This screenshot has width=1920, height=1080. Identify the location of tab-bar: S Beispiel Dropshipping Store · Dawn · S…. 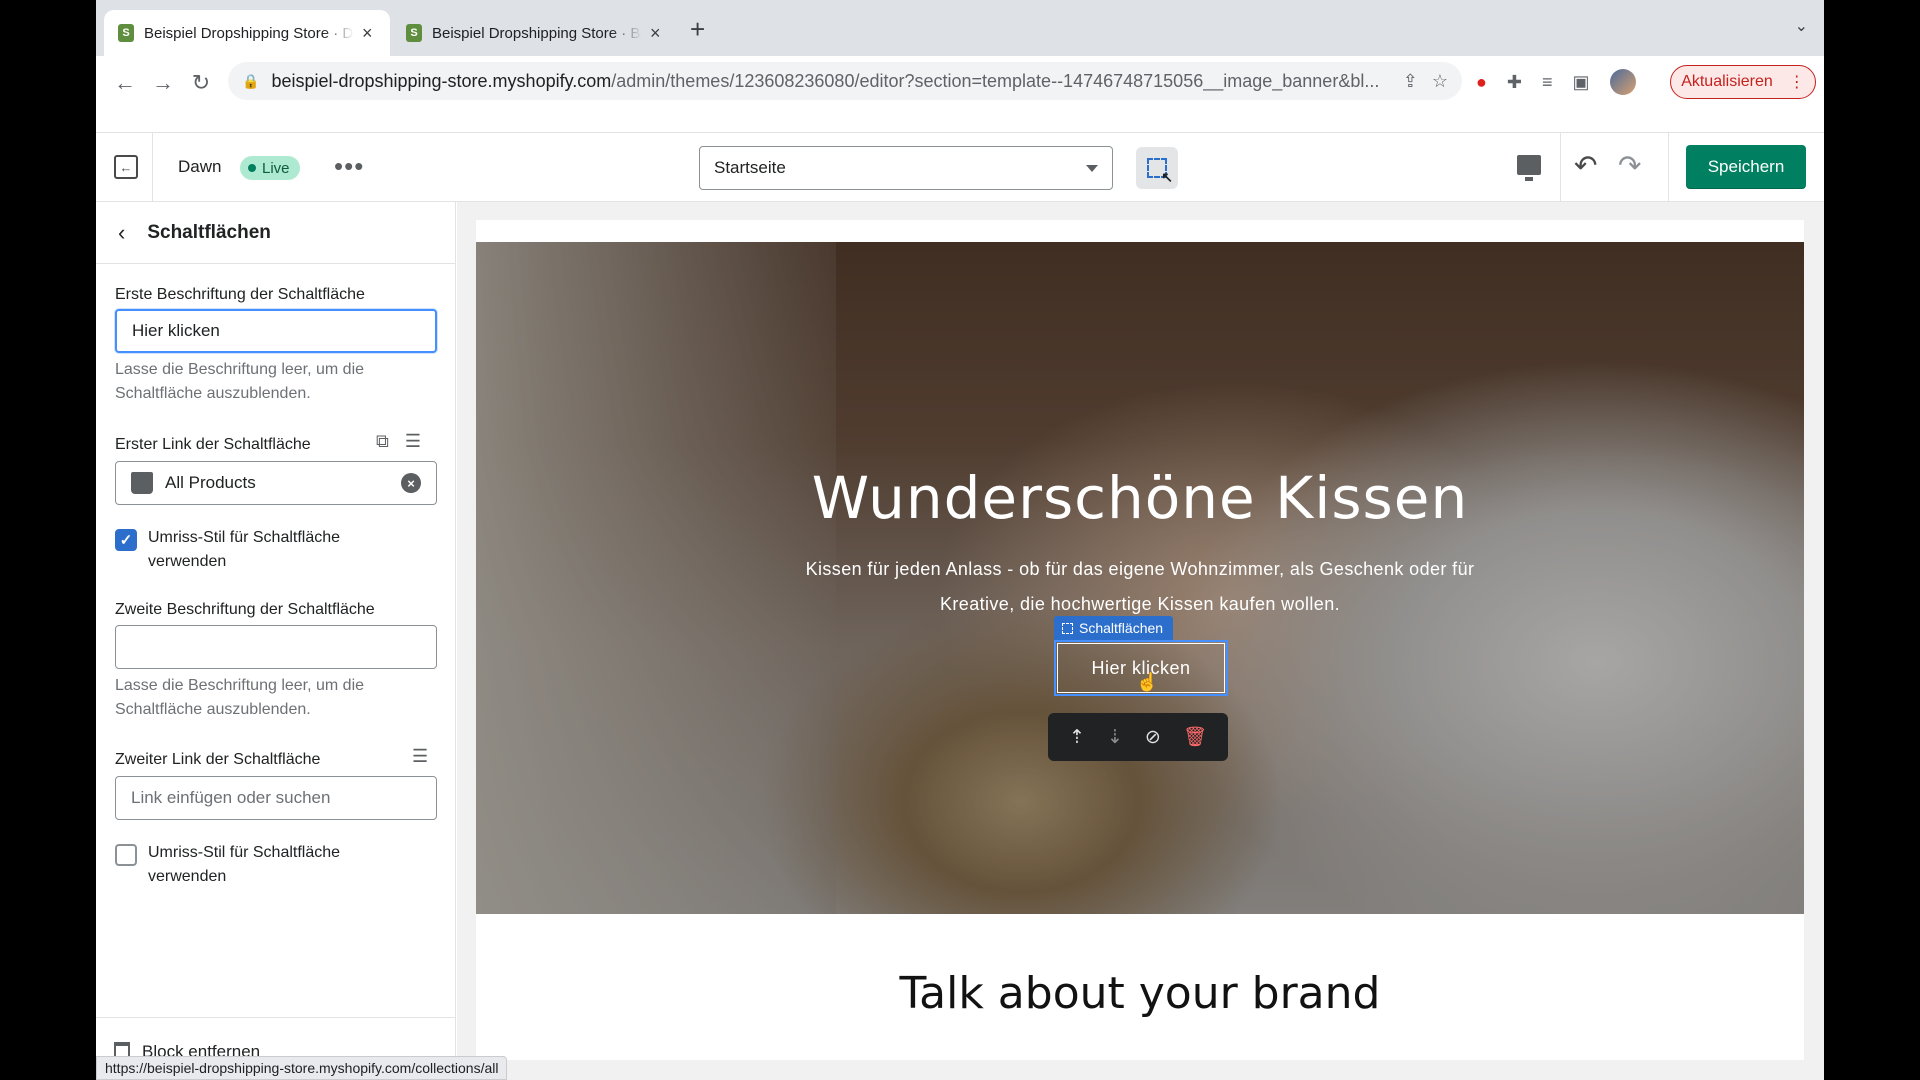
(960, 28).